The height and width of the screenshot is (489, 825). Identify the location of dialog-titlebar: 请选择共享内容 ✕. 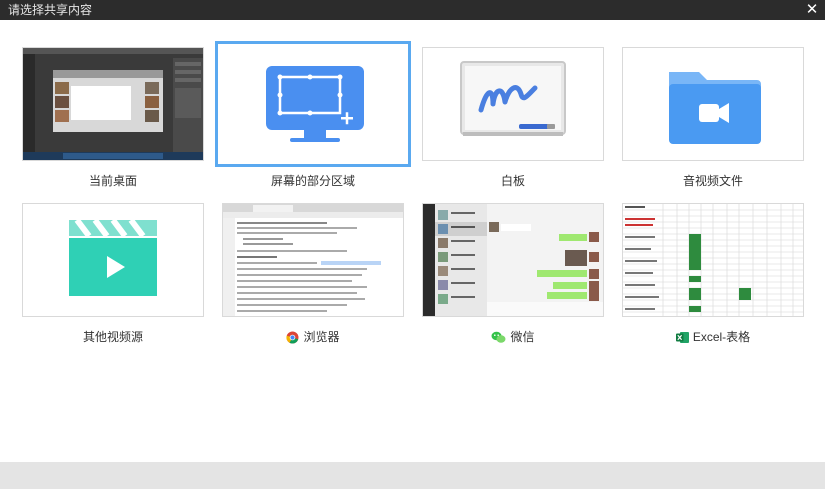
(412, 10).